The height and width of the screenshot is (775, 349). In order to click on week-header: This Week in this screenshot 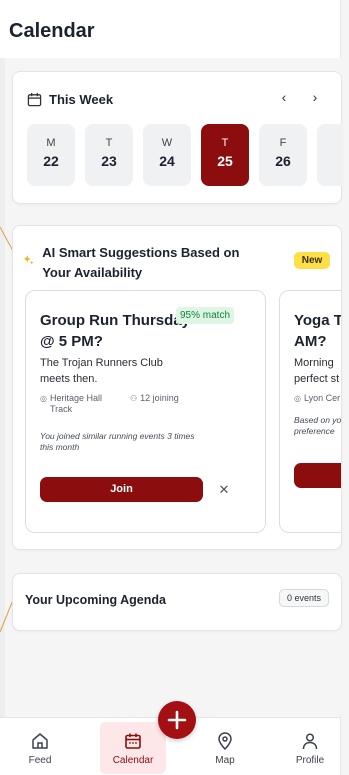, I will do `click(70, 99)`.